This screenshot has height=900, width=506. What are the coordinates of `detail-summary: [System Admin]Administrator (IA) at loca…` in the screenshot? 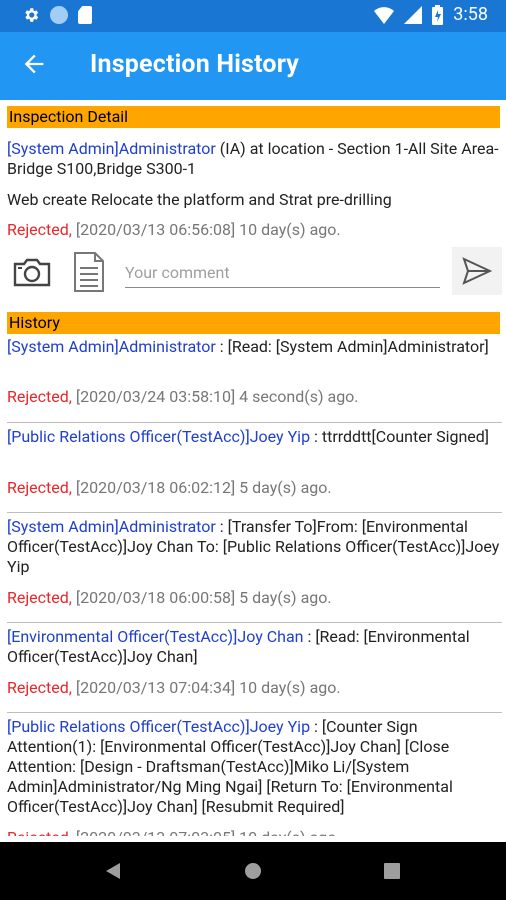 It's located at (254, 159).